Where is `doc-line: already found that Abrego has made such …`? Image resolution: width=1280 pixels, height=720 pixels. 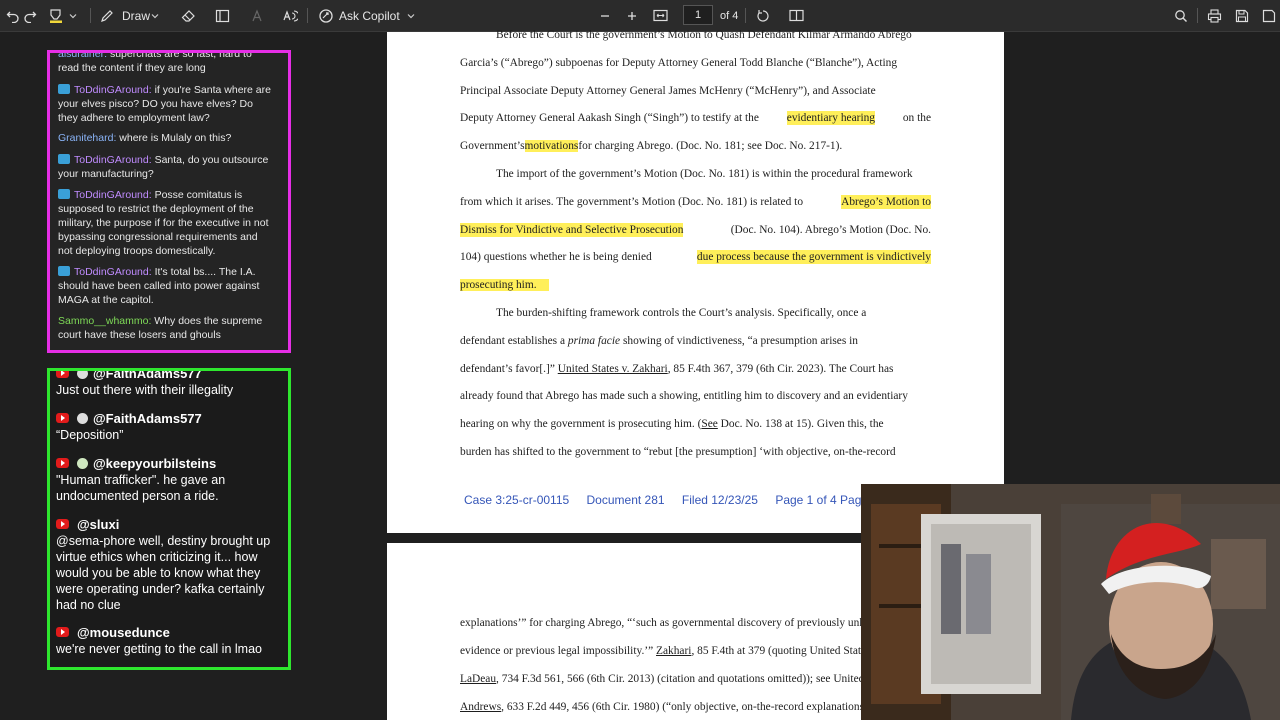 doc-line: already found that Abrego has made such … is located at coordinates (684, 396).